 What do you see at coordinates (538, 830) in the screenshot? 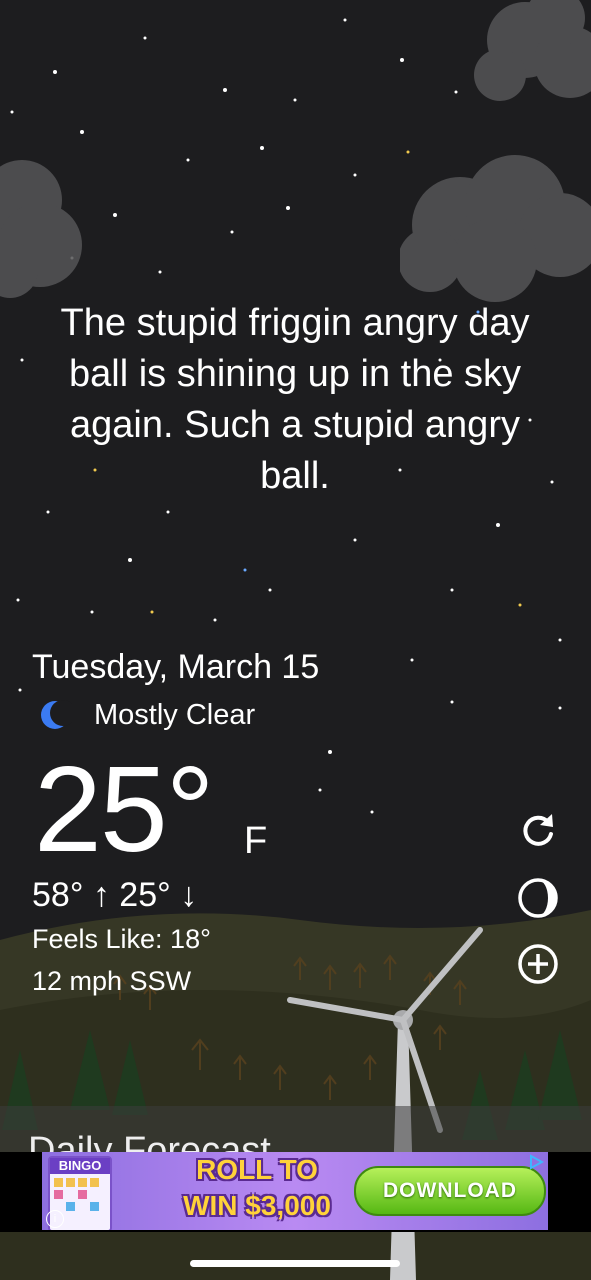
I see `refresh-icon` at bounding box center [538, 830].